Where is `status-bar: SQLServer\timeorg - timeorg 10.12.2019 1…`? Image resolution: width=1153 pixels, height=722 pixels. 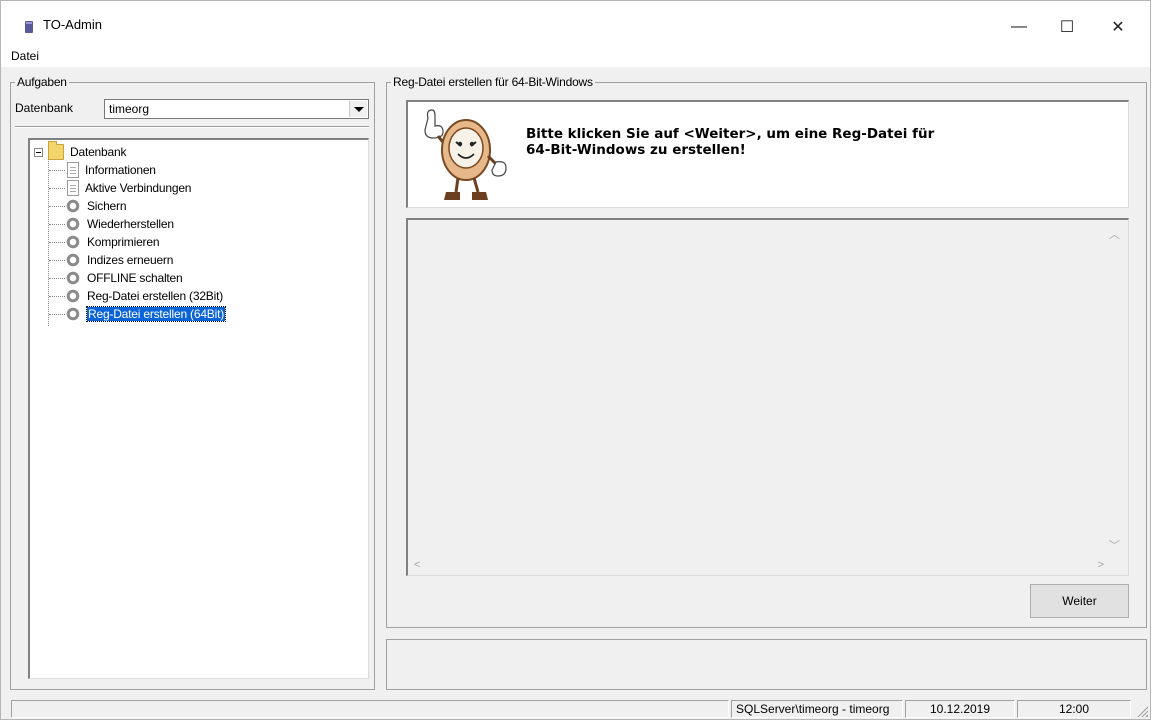 status-bar: SQLServer\timeorg - timeorg 10.12.2019 1… is located at coordinates (575, 708).